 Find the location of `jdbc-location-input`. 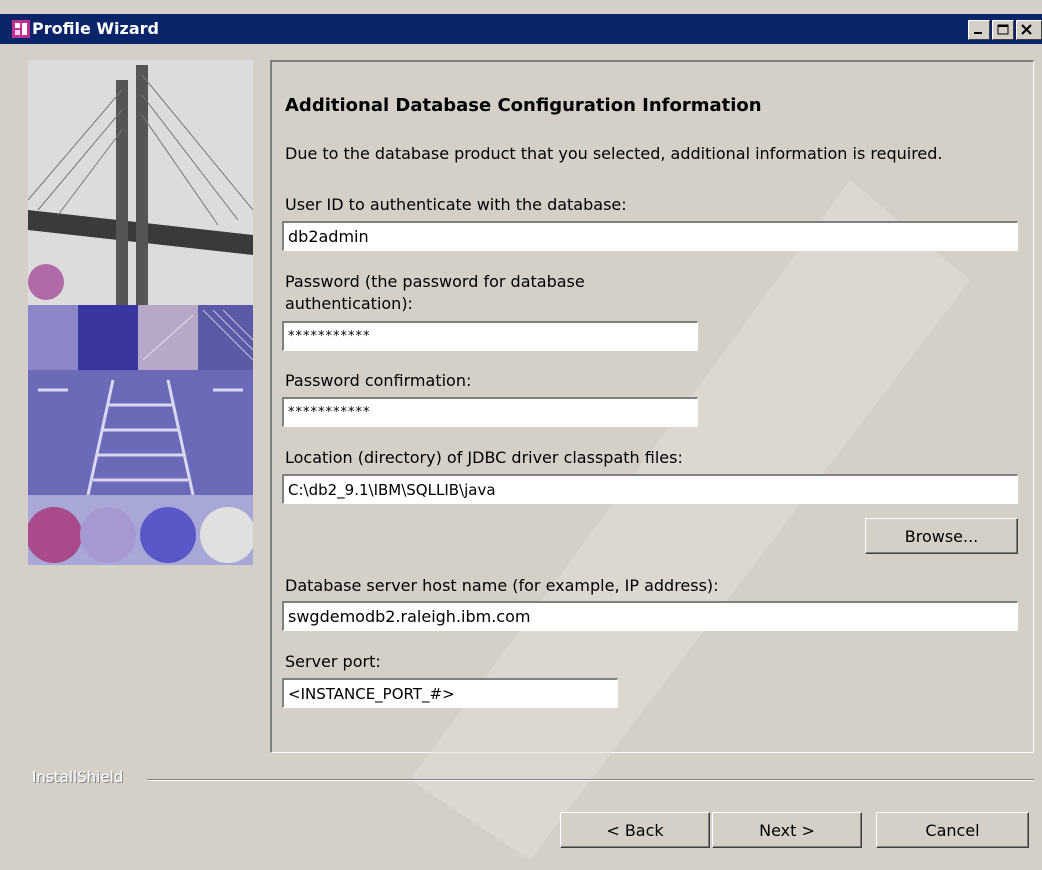

jdbc-location-input is located at coordinates (650, 489).